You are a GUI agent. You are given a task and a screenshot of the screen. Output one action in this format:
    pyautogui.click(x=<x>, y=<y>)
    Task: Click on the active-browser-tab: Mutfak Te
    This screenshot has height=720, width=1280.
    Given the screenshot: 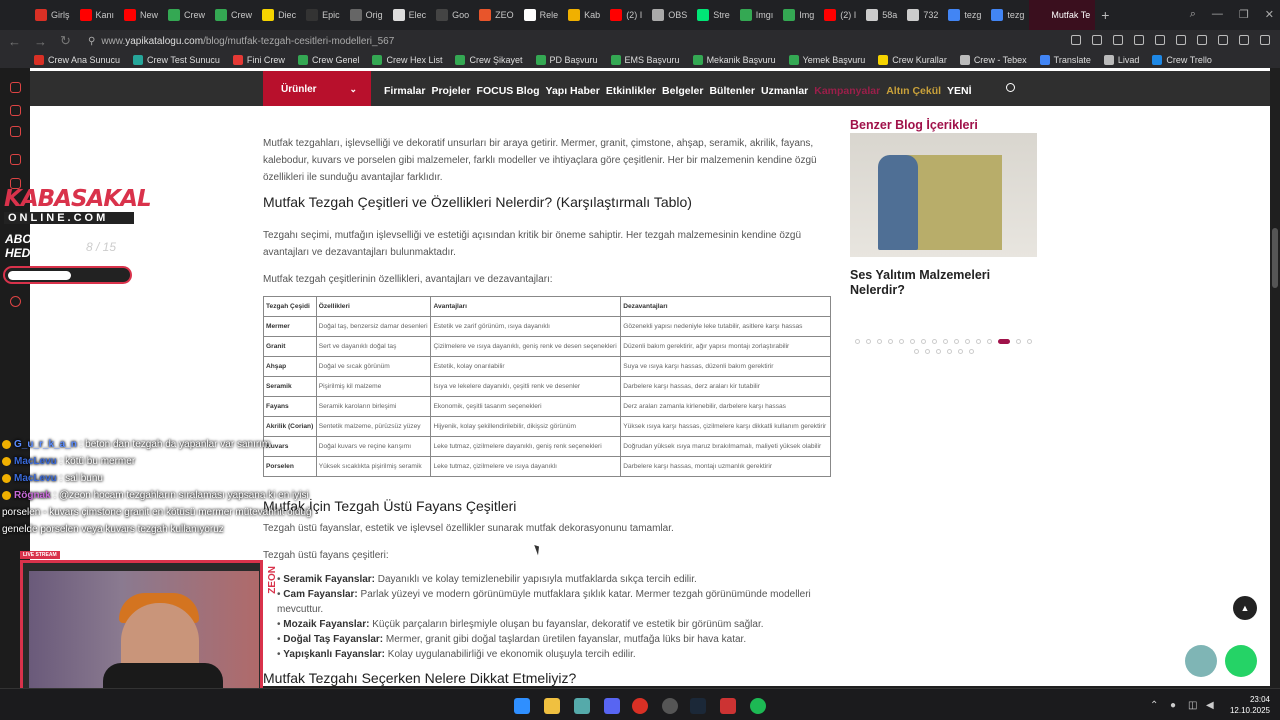 What is the action you would take?
    pyautogui.click(x=1062, y=15)
    